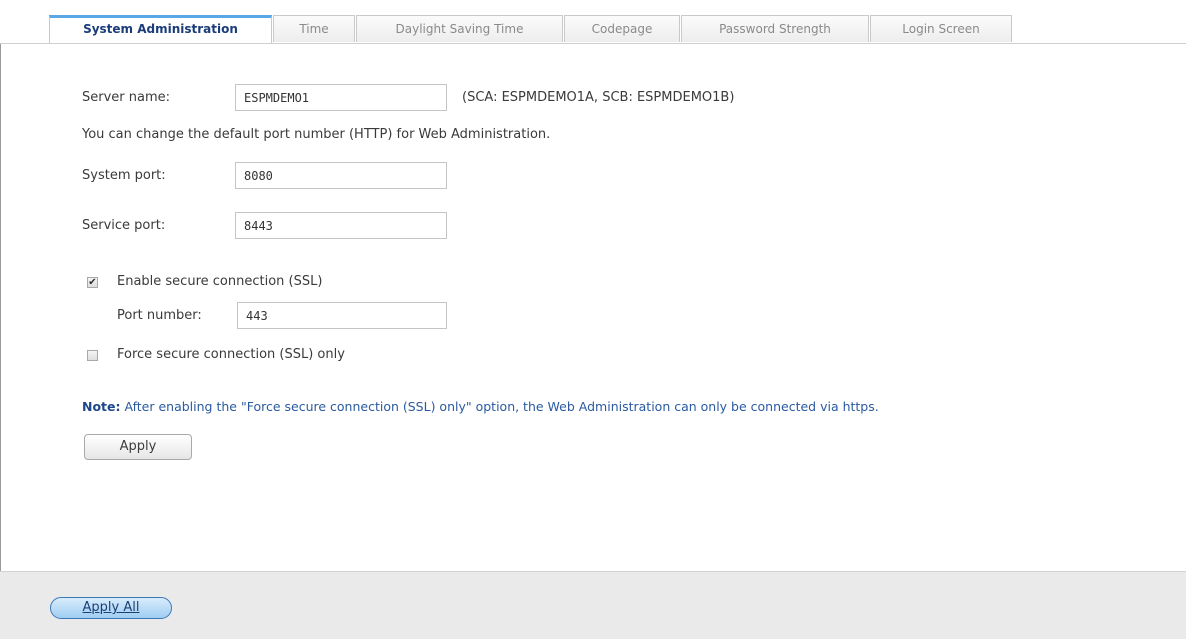 Image resolution: width=1186 pixels, height=639 pixels. Describe the element at coordinates (593, 605) in the screenshot. I see `bottom-bar: Apply All` at that location.